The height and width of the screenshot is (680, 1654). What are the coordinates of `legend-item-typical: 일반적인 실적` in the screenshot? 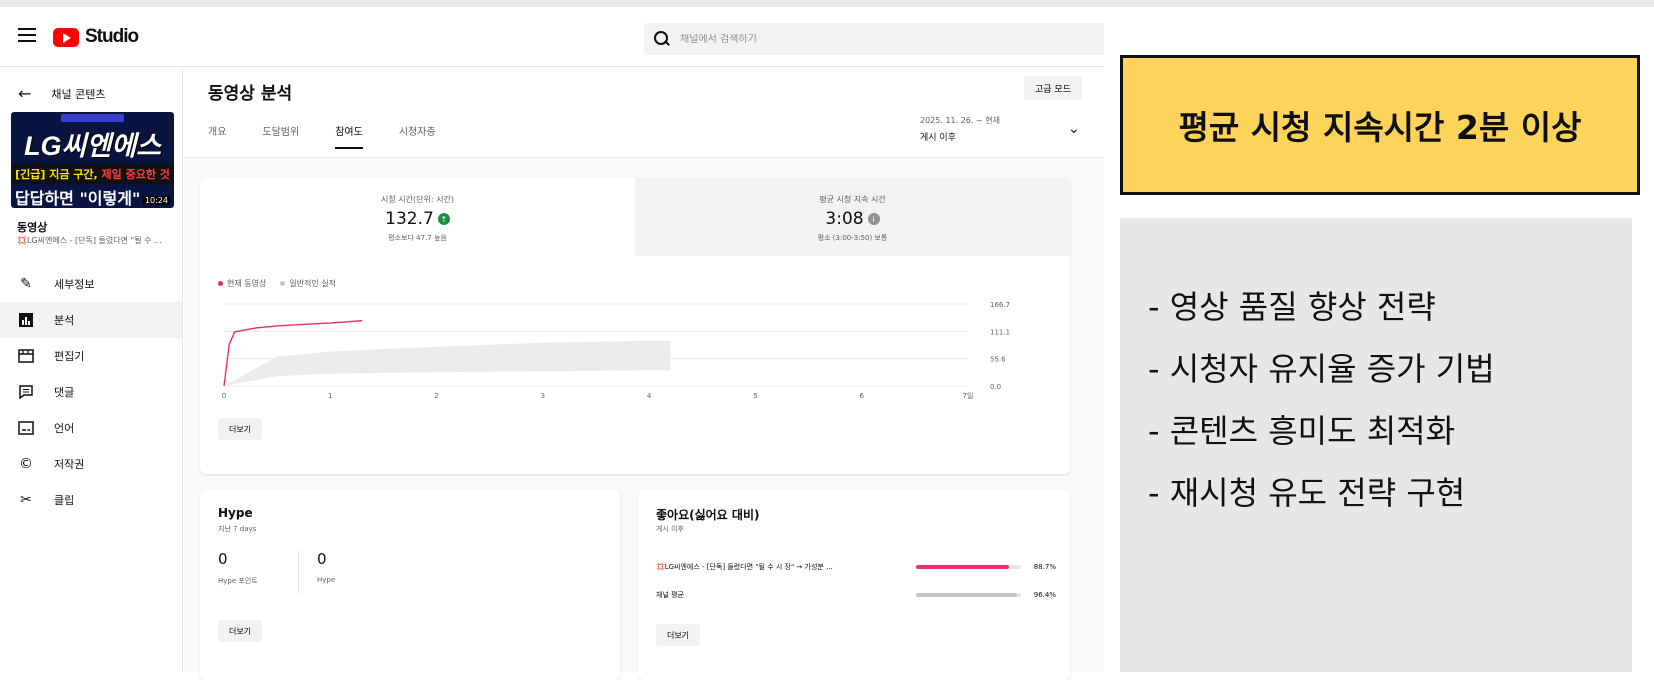 It's located at (308, 283).